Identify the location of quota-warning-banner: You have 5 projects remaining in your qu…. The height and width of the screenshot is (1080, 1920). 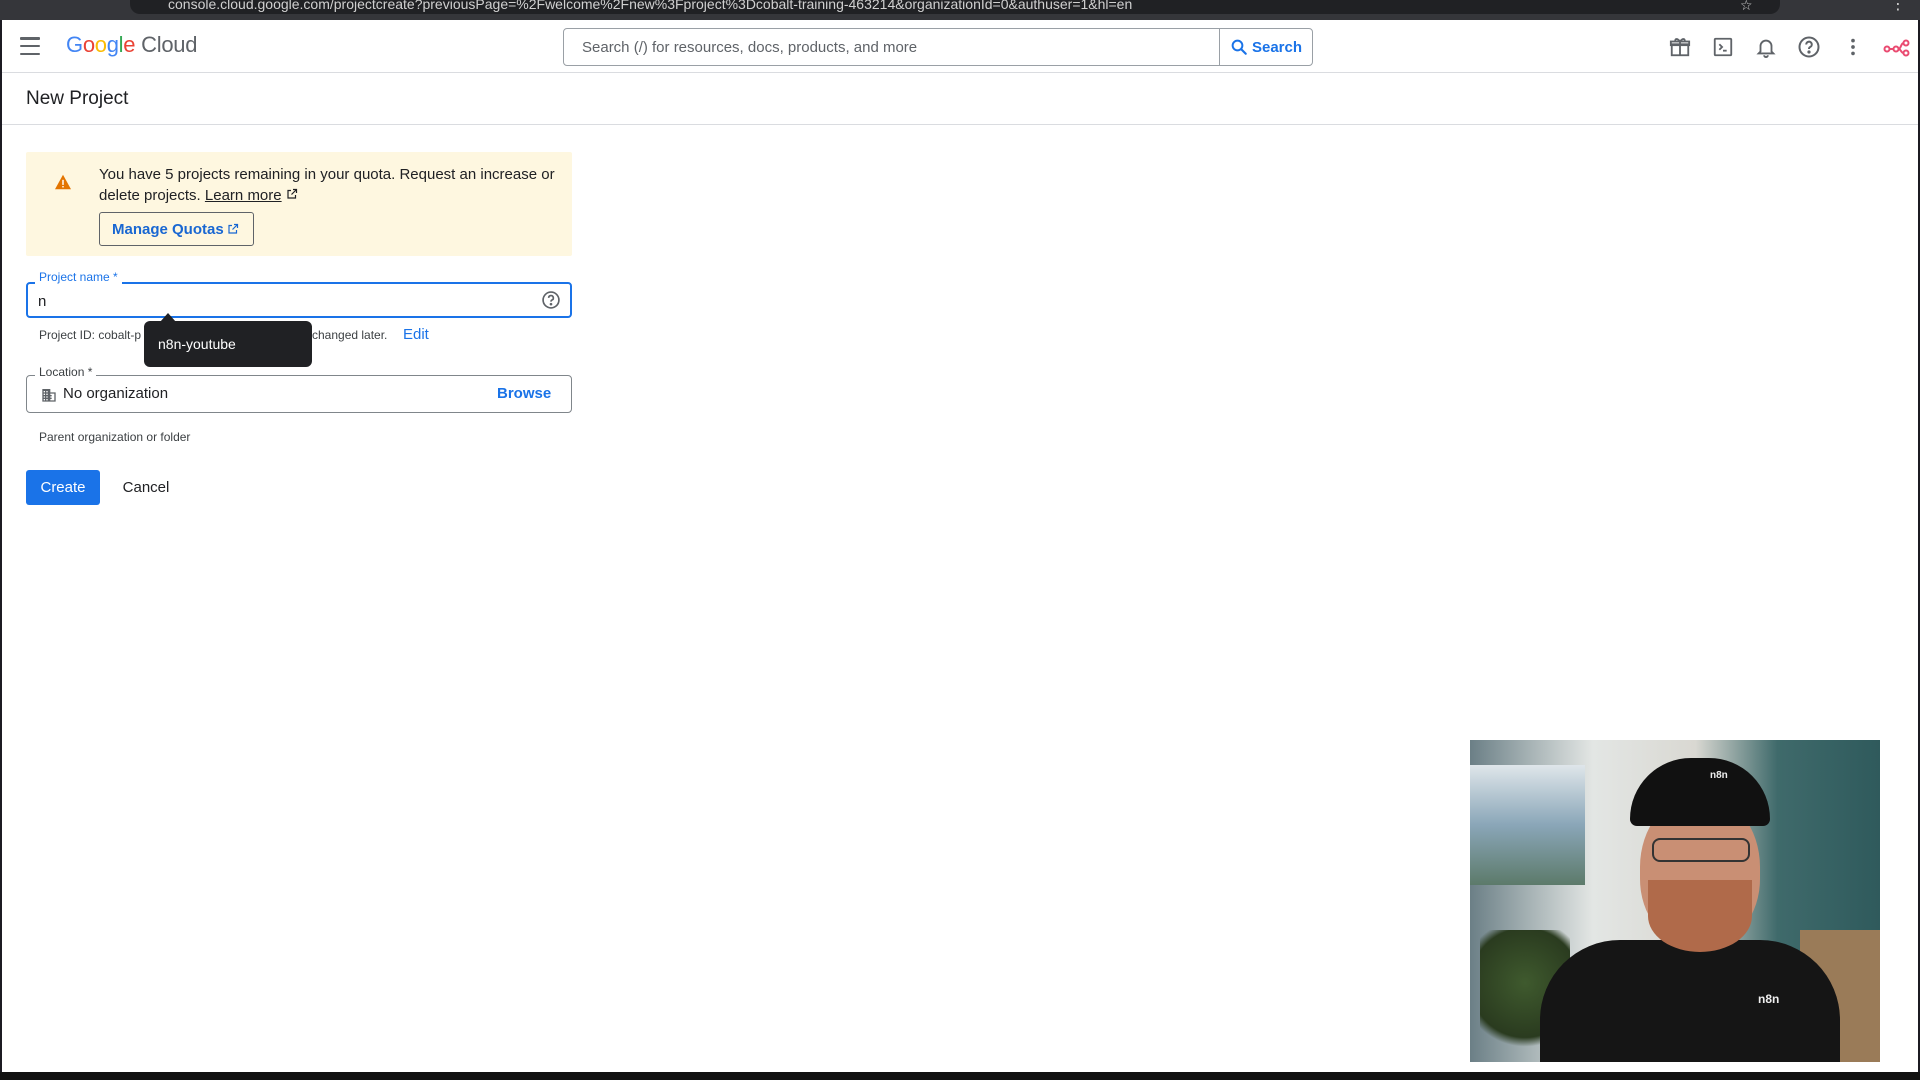
(299, 204).